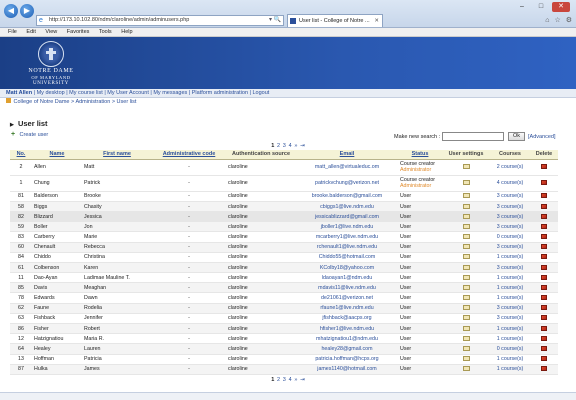 The image size is (576, 400). Describe the element at coordinates (510, 237) in the screenshot. I see `cell-courses-link: 0 course(s)` at that location.